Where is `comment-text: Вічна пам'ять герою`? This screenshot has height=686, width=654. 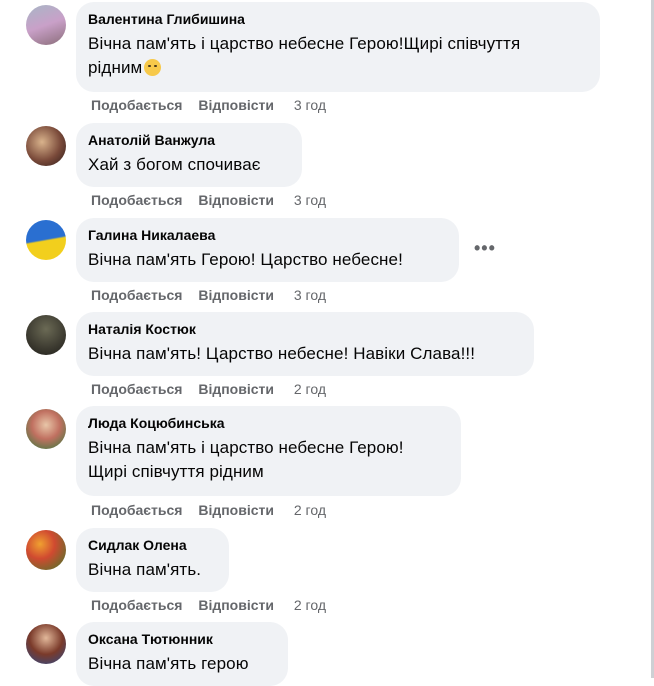
comment-text: Вічна пам'ять герою is located at coordinates (168, 663).